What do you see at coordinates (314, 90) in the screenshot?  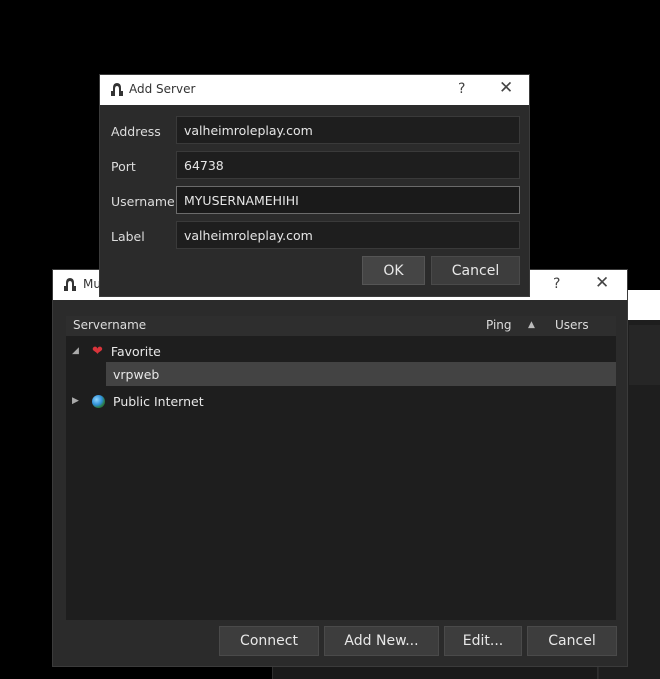 I see `add-server-titlebar: Add Server ? ✕` at bounding box center [314, 90].